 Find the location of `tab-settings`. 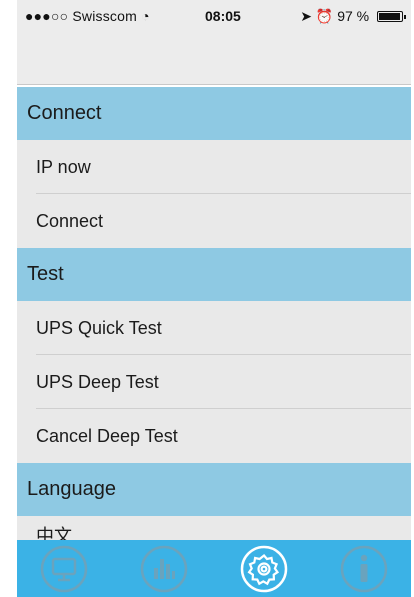

tab-settings is located at coordinates (264, 569).